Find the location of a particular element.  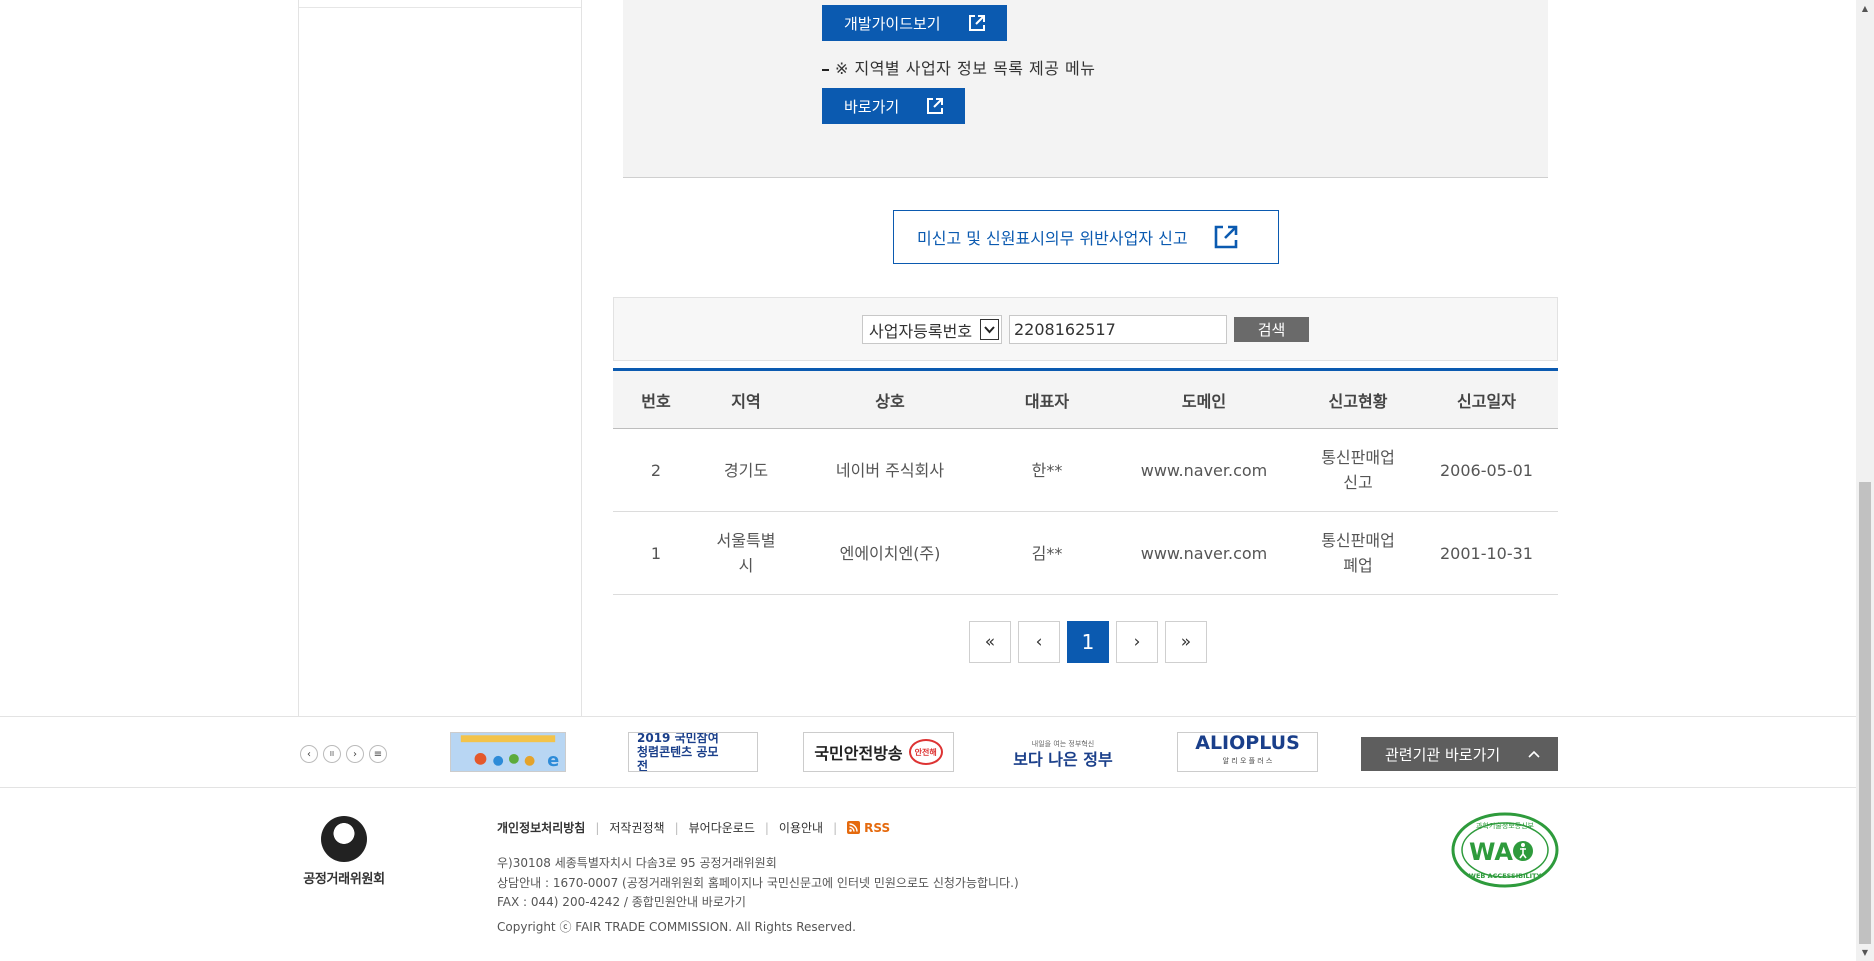

related-sites-button: 관련기관 바로가기 is located at coordinates (1459, 754).